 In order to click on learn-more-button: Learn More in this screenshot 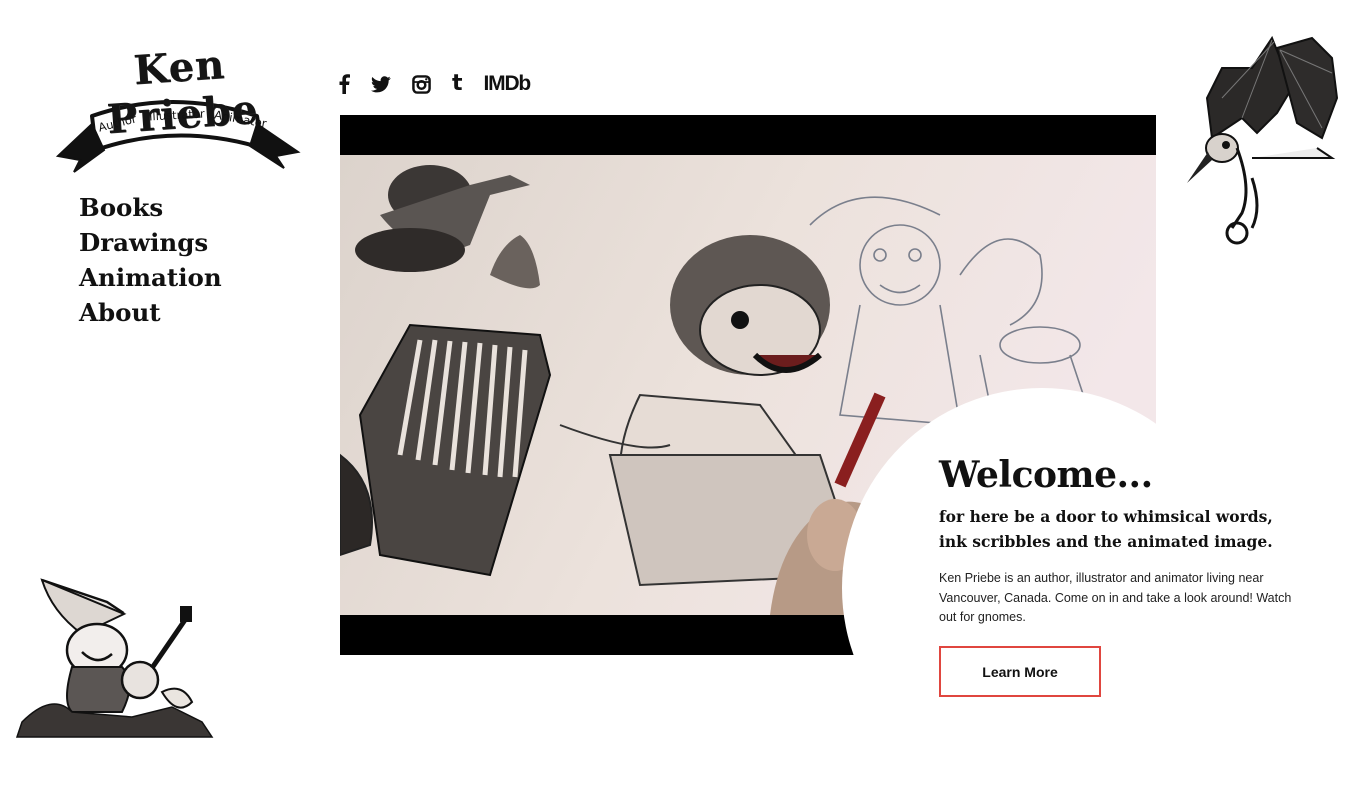, I will do `click(1020, 671)`.